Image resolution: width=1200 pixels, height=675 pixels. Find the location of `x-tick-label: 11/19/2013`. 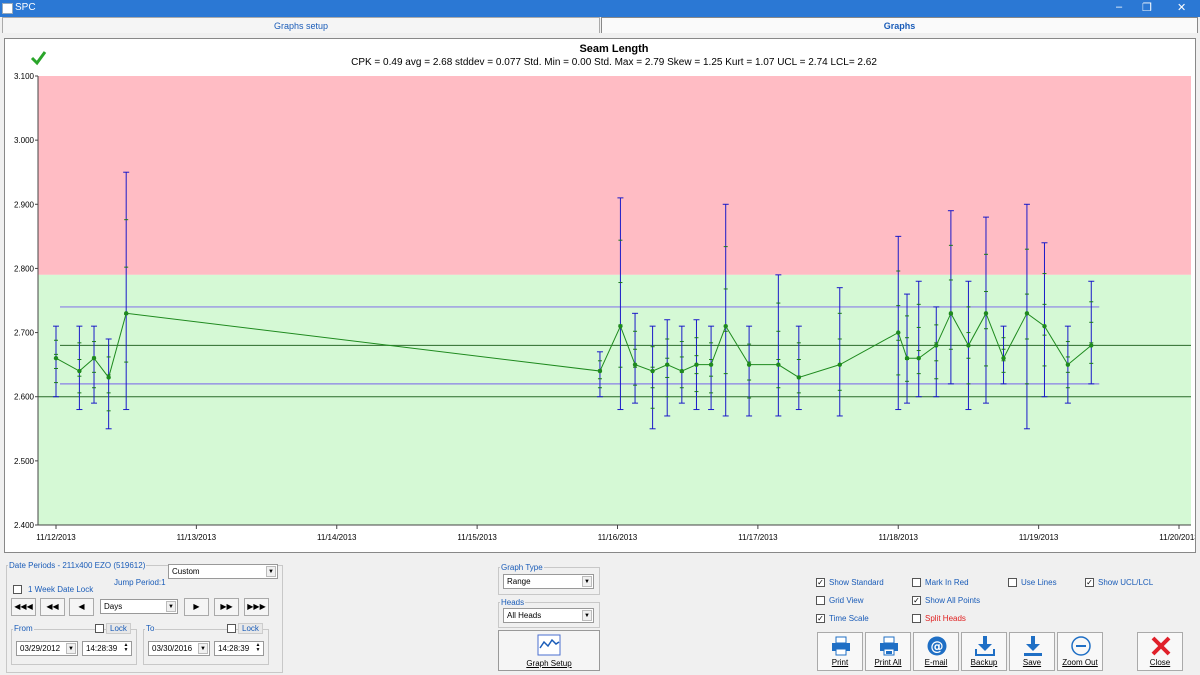

x-tick-label: 11/19/2013 is located at coordinates (1039, 537).